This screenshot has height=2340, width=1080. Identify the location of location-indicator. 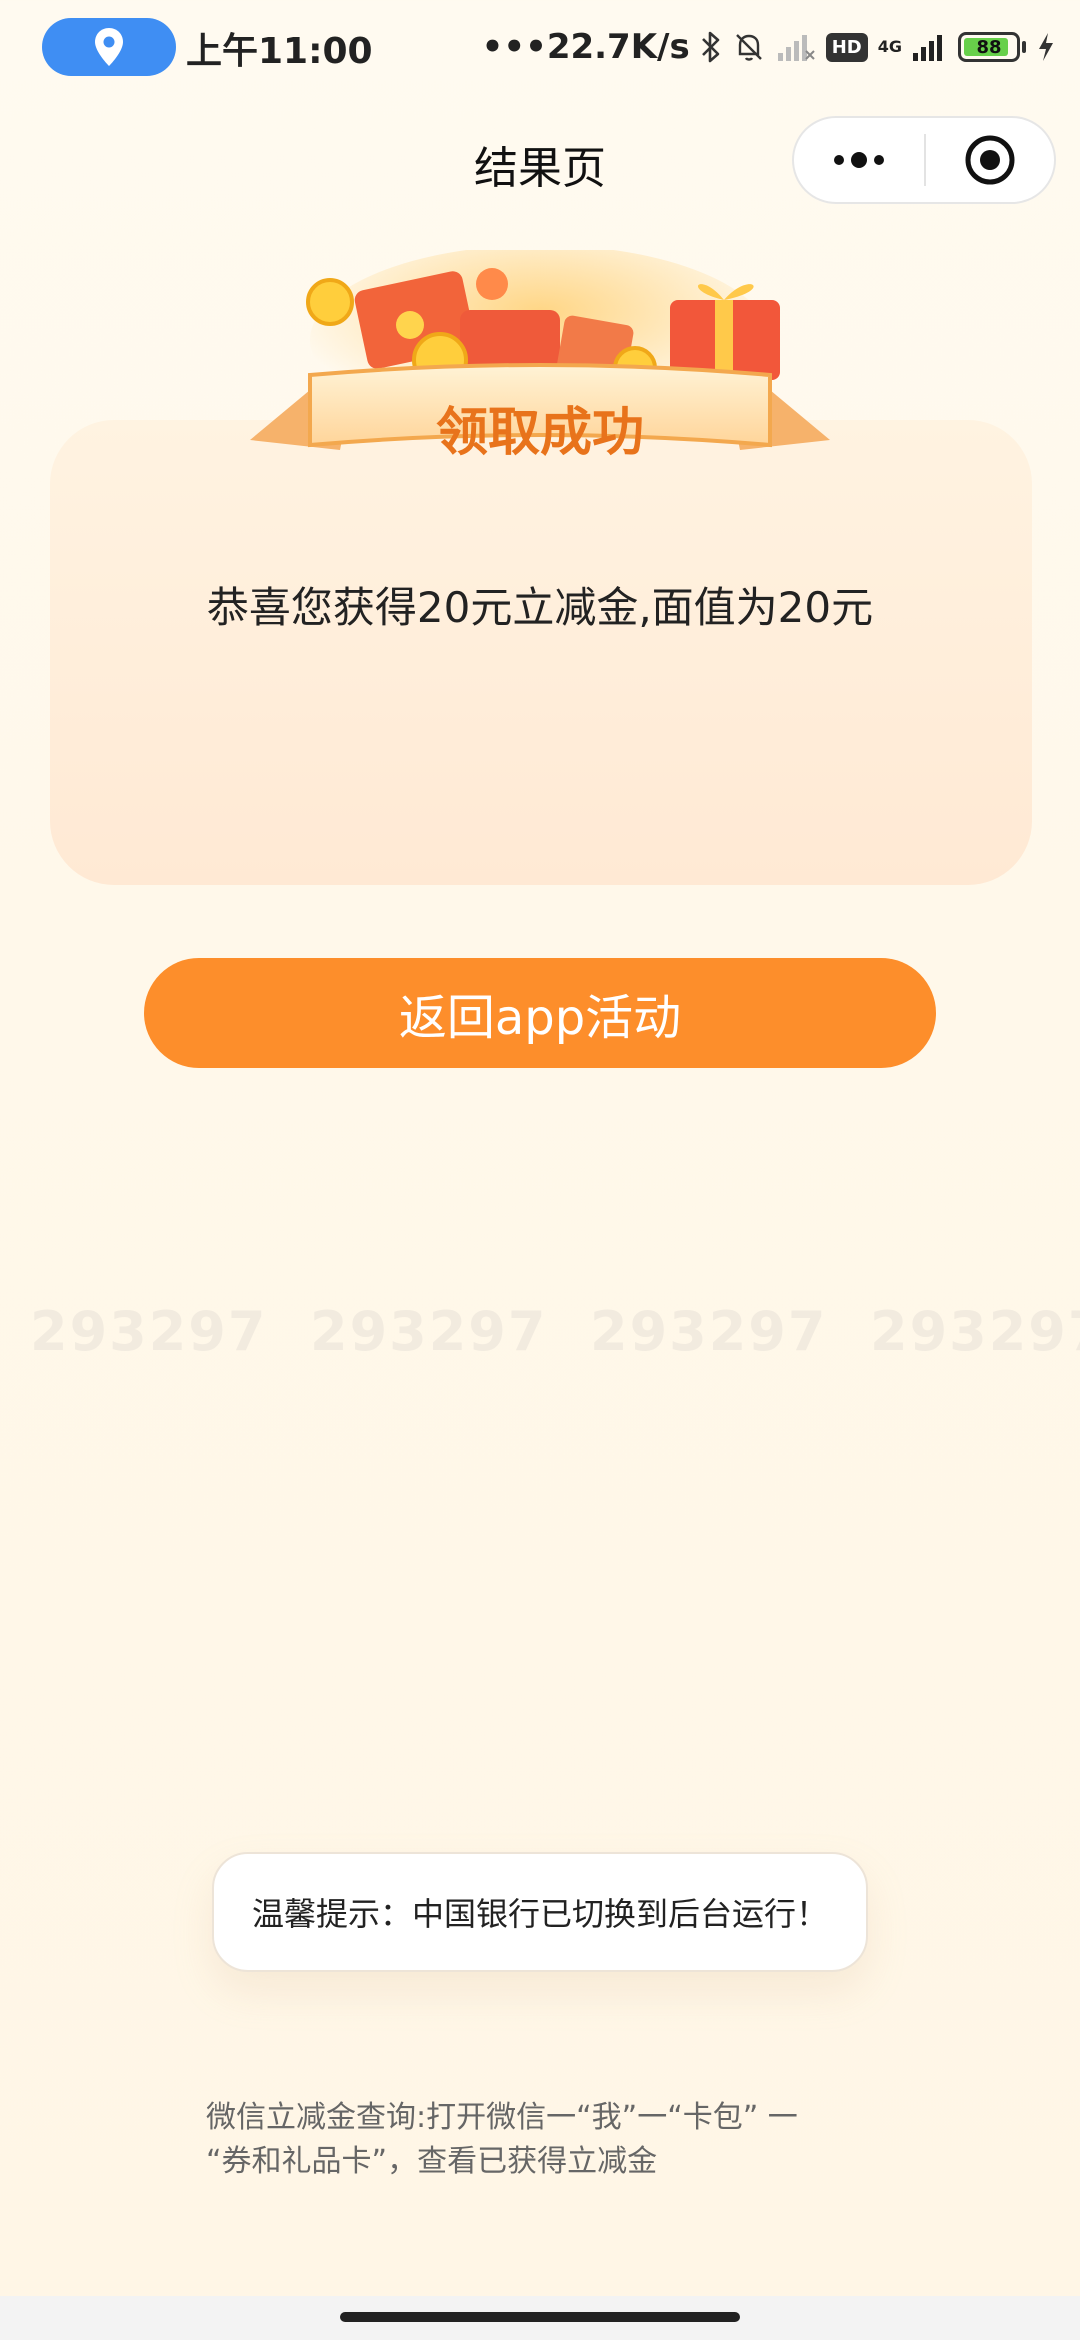
(109, 47).